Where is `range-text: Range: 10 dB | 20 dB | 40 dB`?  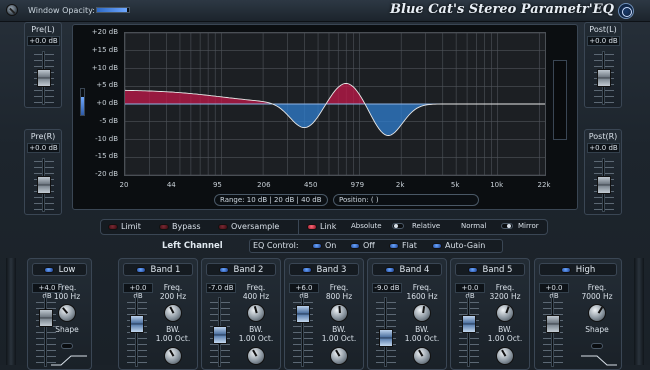 range-text: Range: 10 dB | 20 dB | 40 dB is located at coordinates (271, 200).